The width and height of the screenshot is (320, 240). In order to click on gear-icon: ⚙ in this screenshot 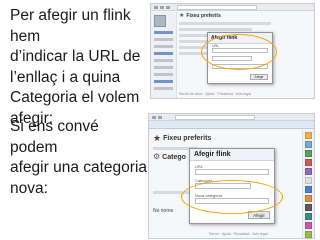, I will do `click(157, 156)`.